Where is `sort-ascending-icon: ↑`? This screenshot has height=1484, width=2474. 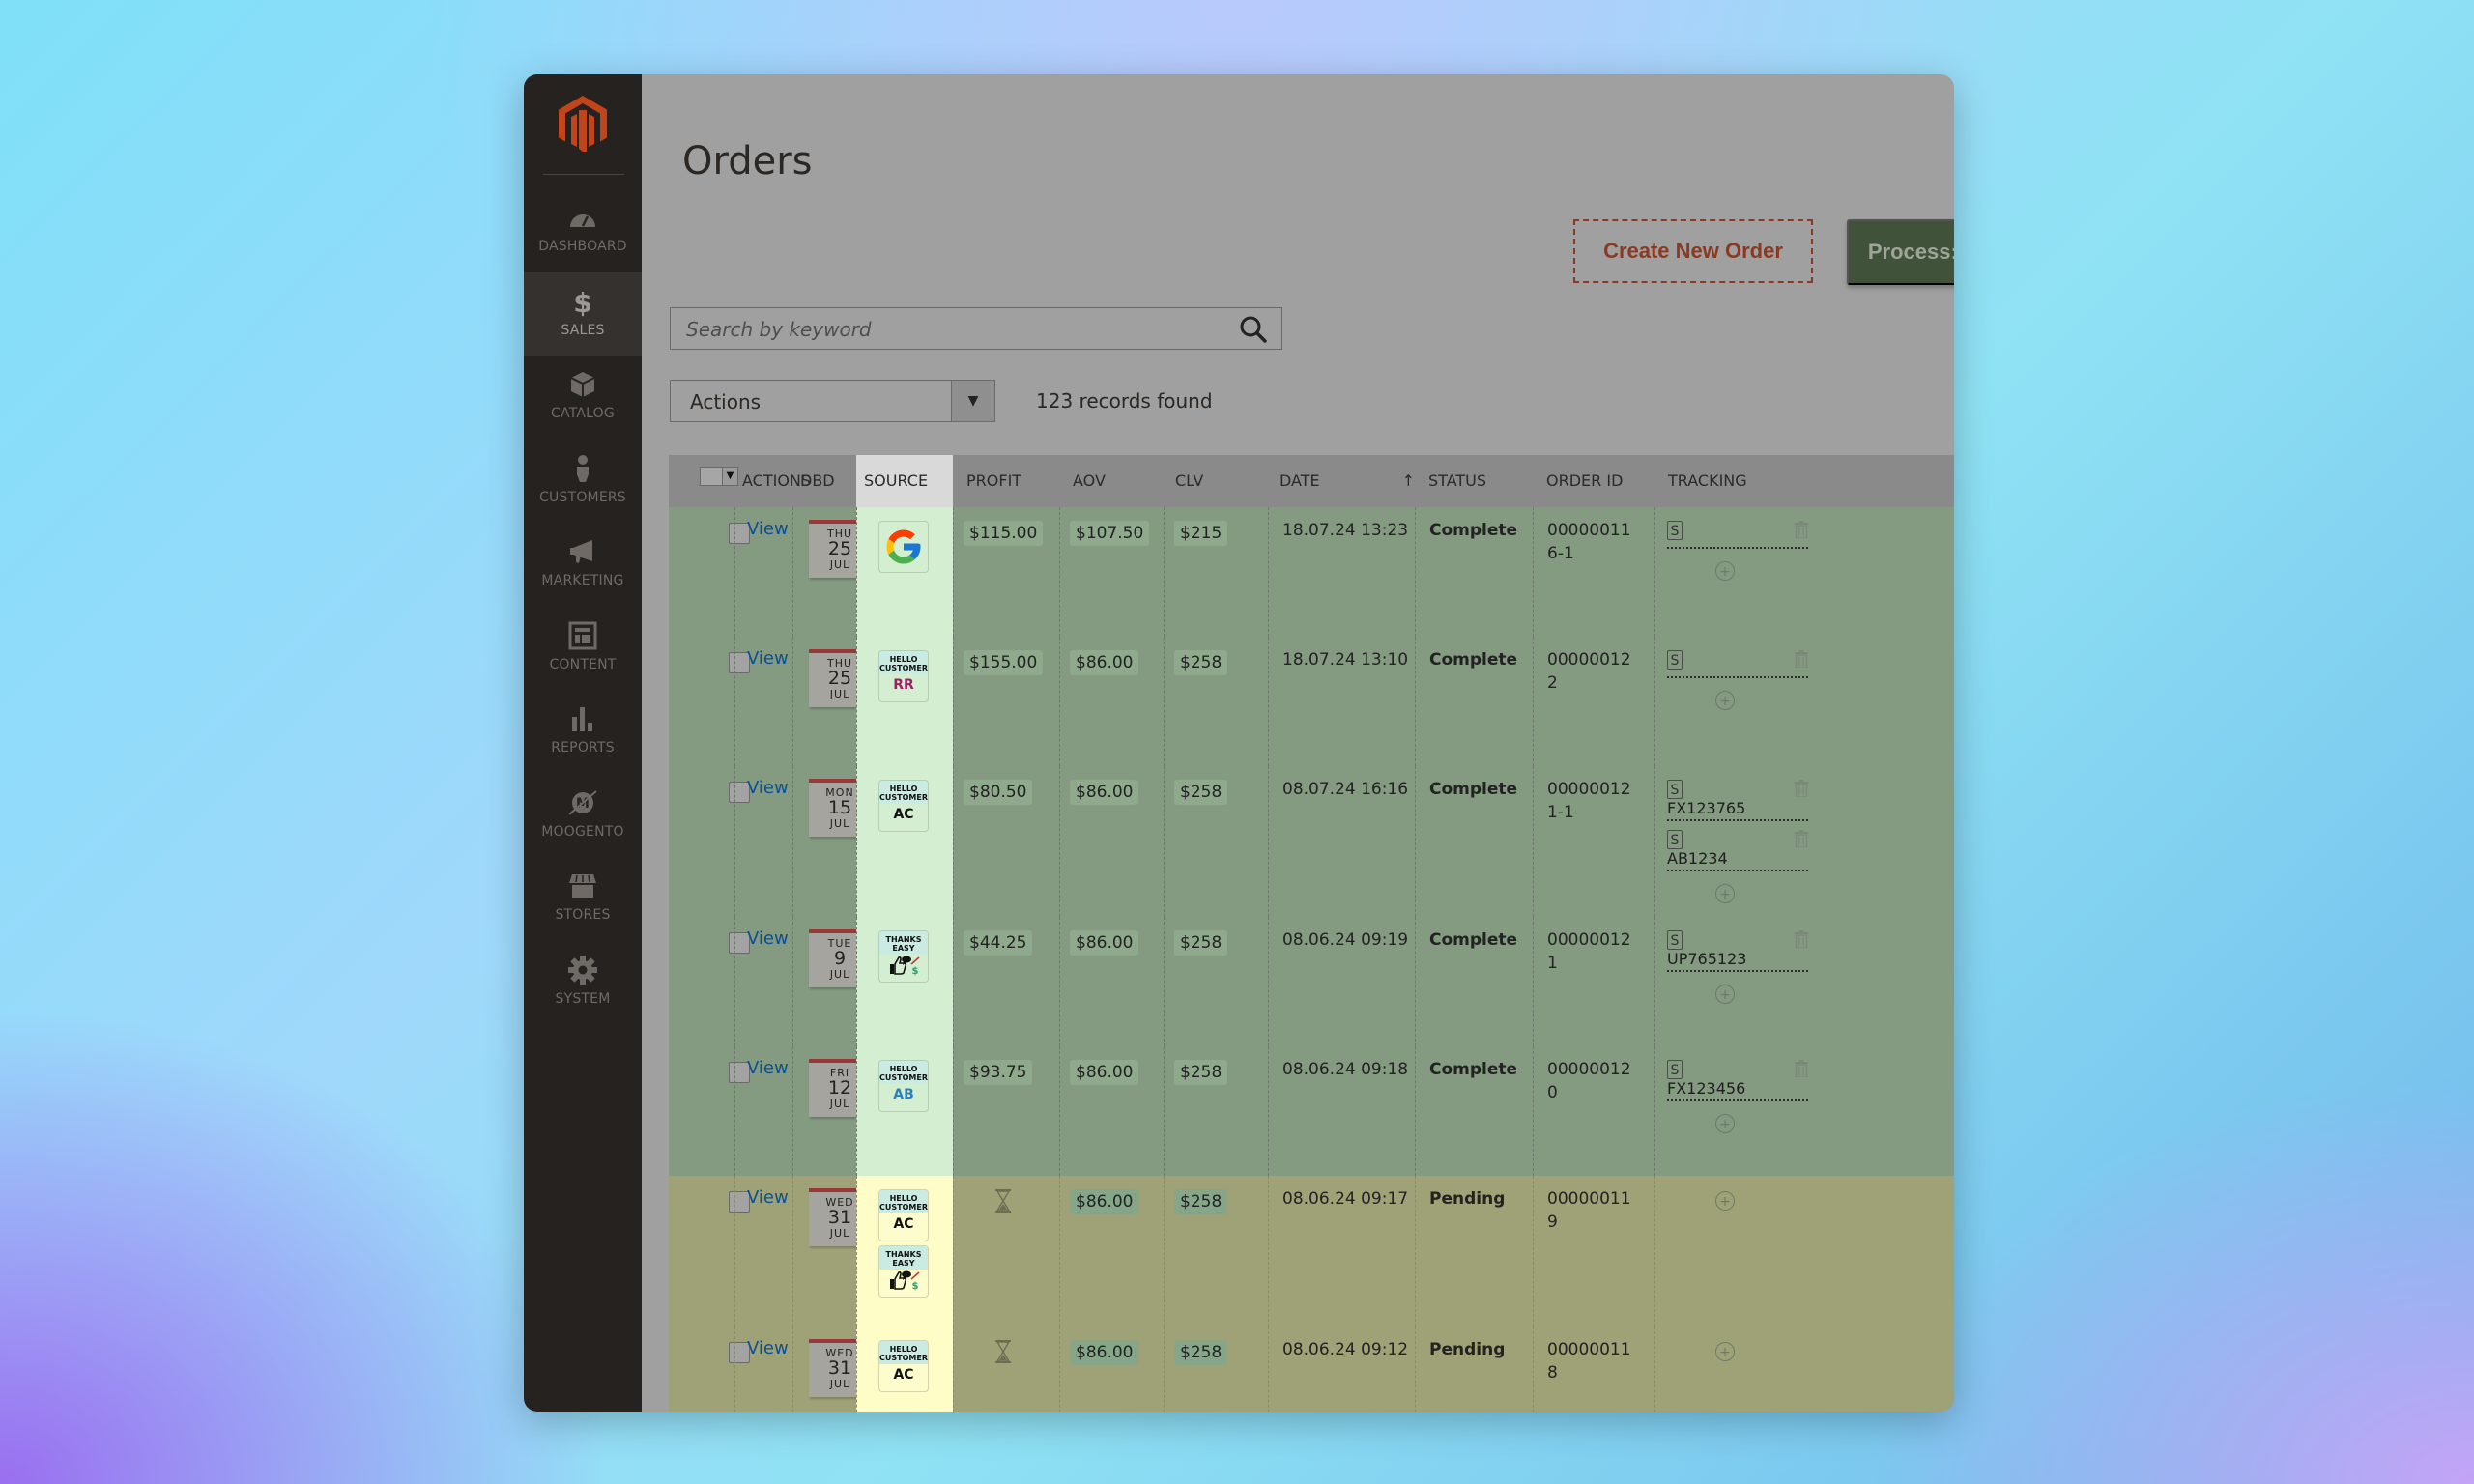 sort-ascending-icon: ↑ is located at coordinates (1409, 481).